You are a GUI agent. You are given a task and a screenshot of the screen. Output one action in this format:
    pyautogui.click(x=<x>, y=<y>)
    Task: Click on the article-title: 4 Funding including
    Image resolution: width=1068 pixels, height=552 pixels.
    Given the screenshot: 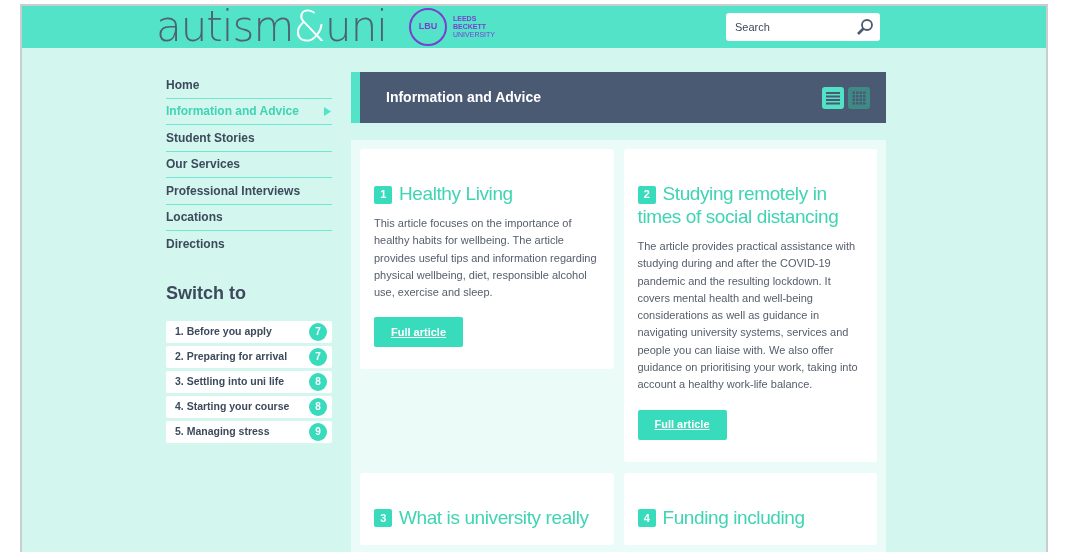 What is the action you would take?
    pyautogui.click(x=750, y=517)
    